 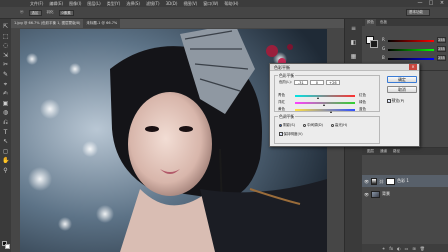 I want to click on magenta-green-slider, so click(x=325, y=103).